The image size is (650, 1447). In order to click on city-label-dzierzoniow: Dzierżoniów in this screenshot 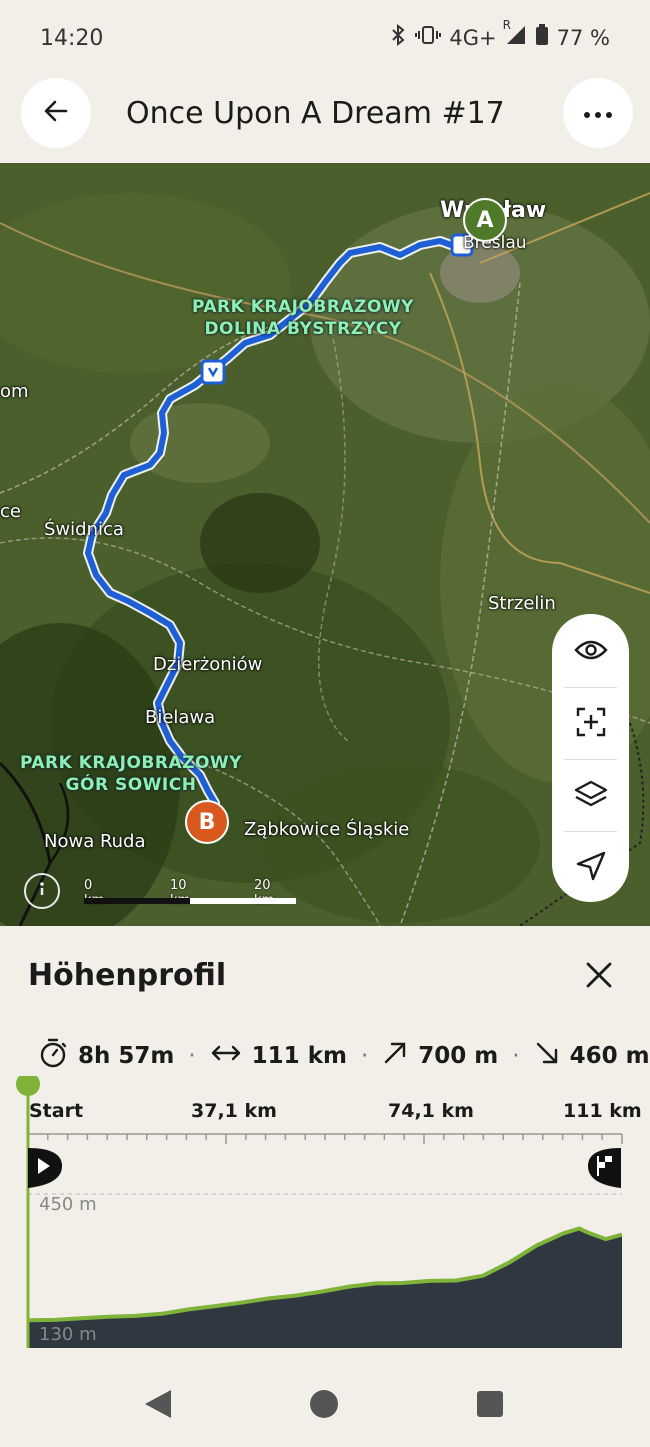, I will do `click(208, 664)`.